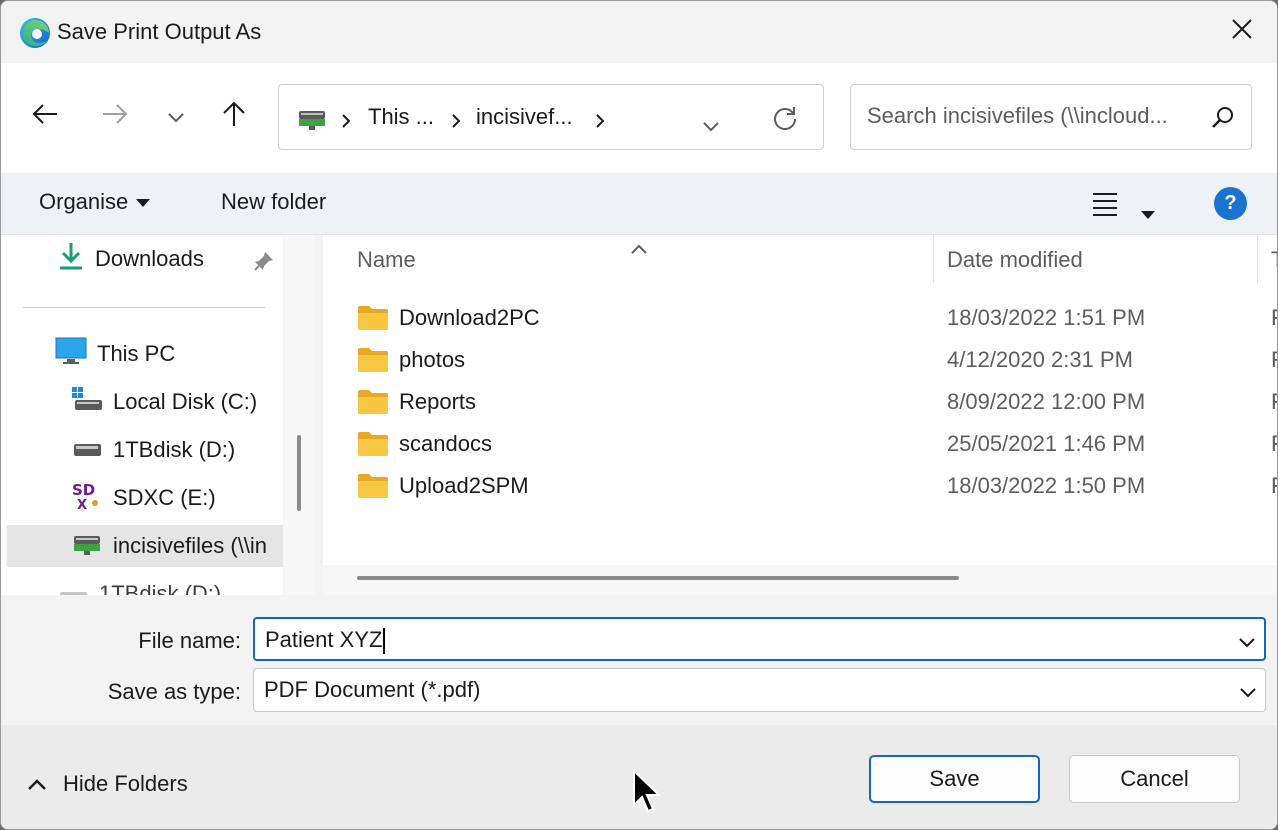 The image size is (1278, 830). I want to click on file-list-scrollbar, so click(800, 580).